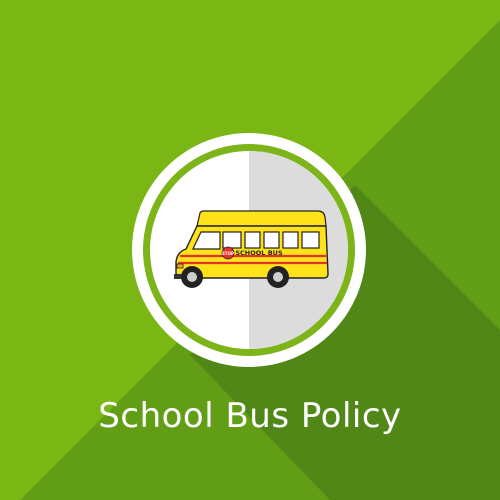  Describe the element at coordinates (250, 416) in the screenshot. I see `page-title: School Bus Policy` at that location.